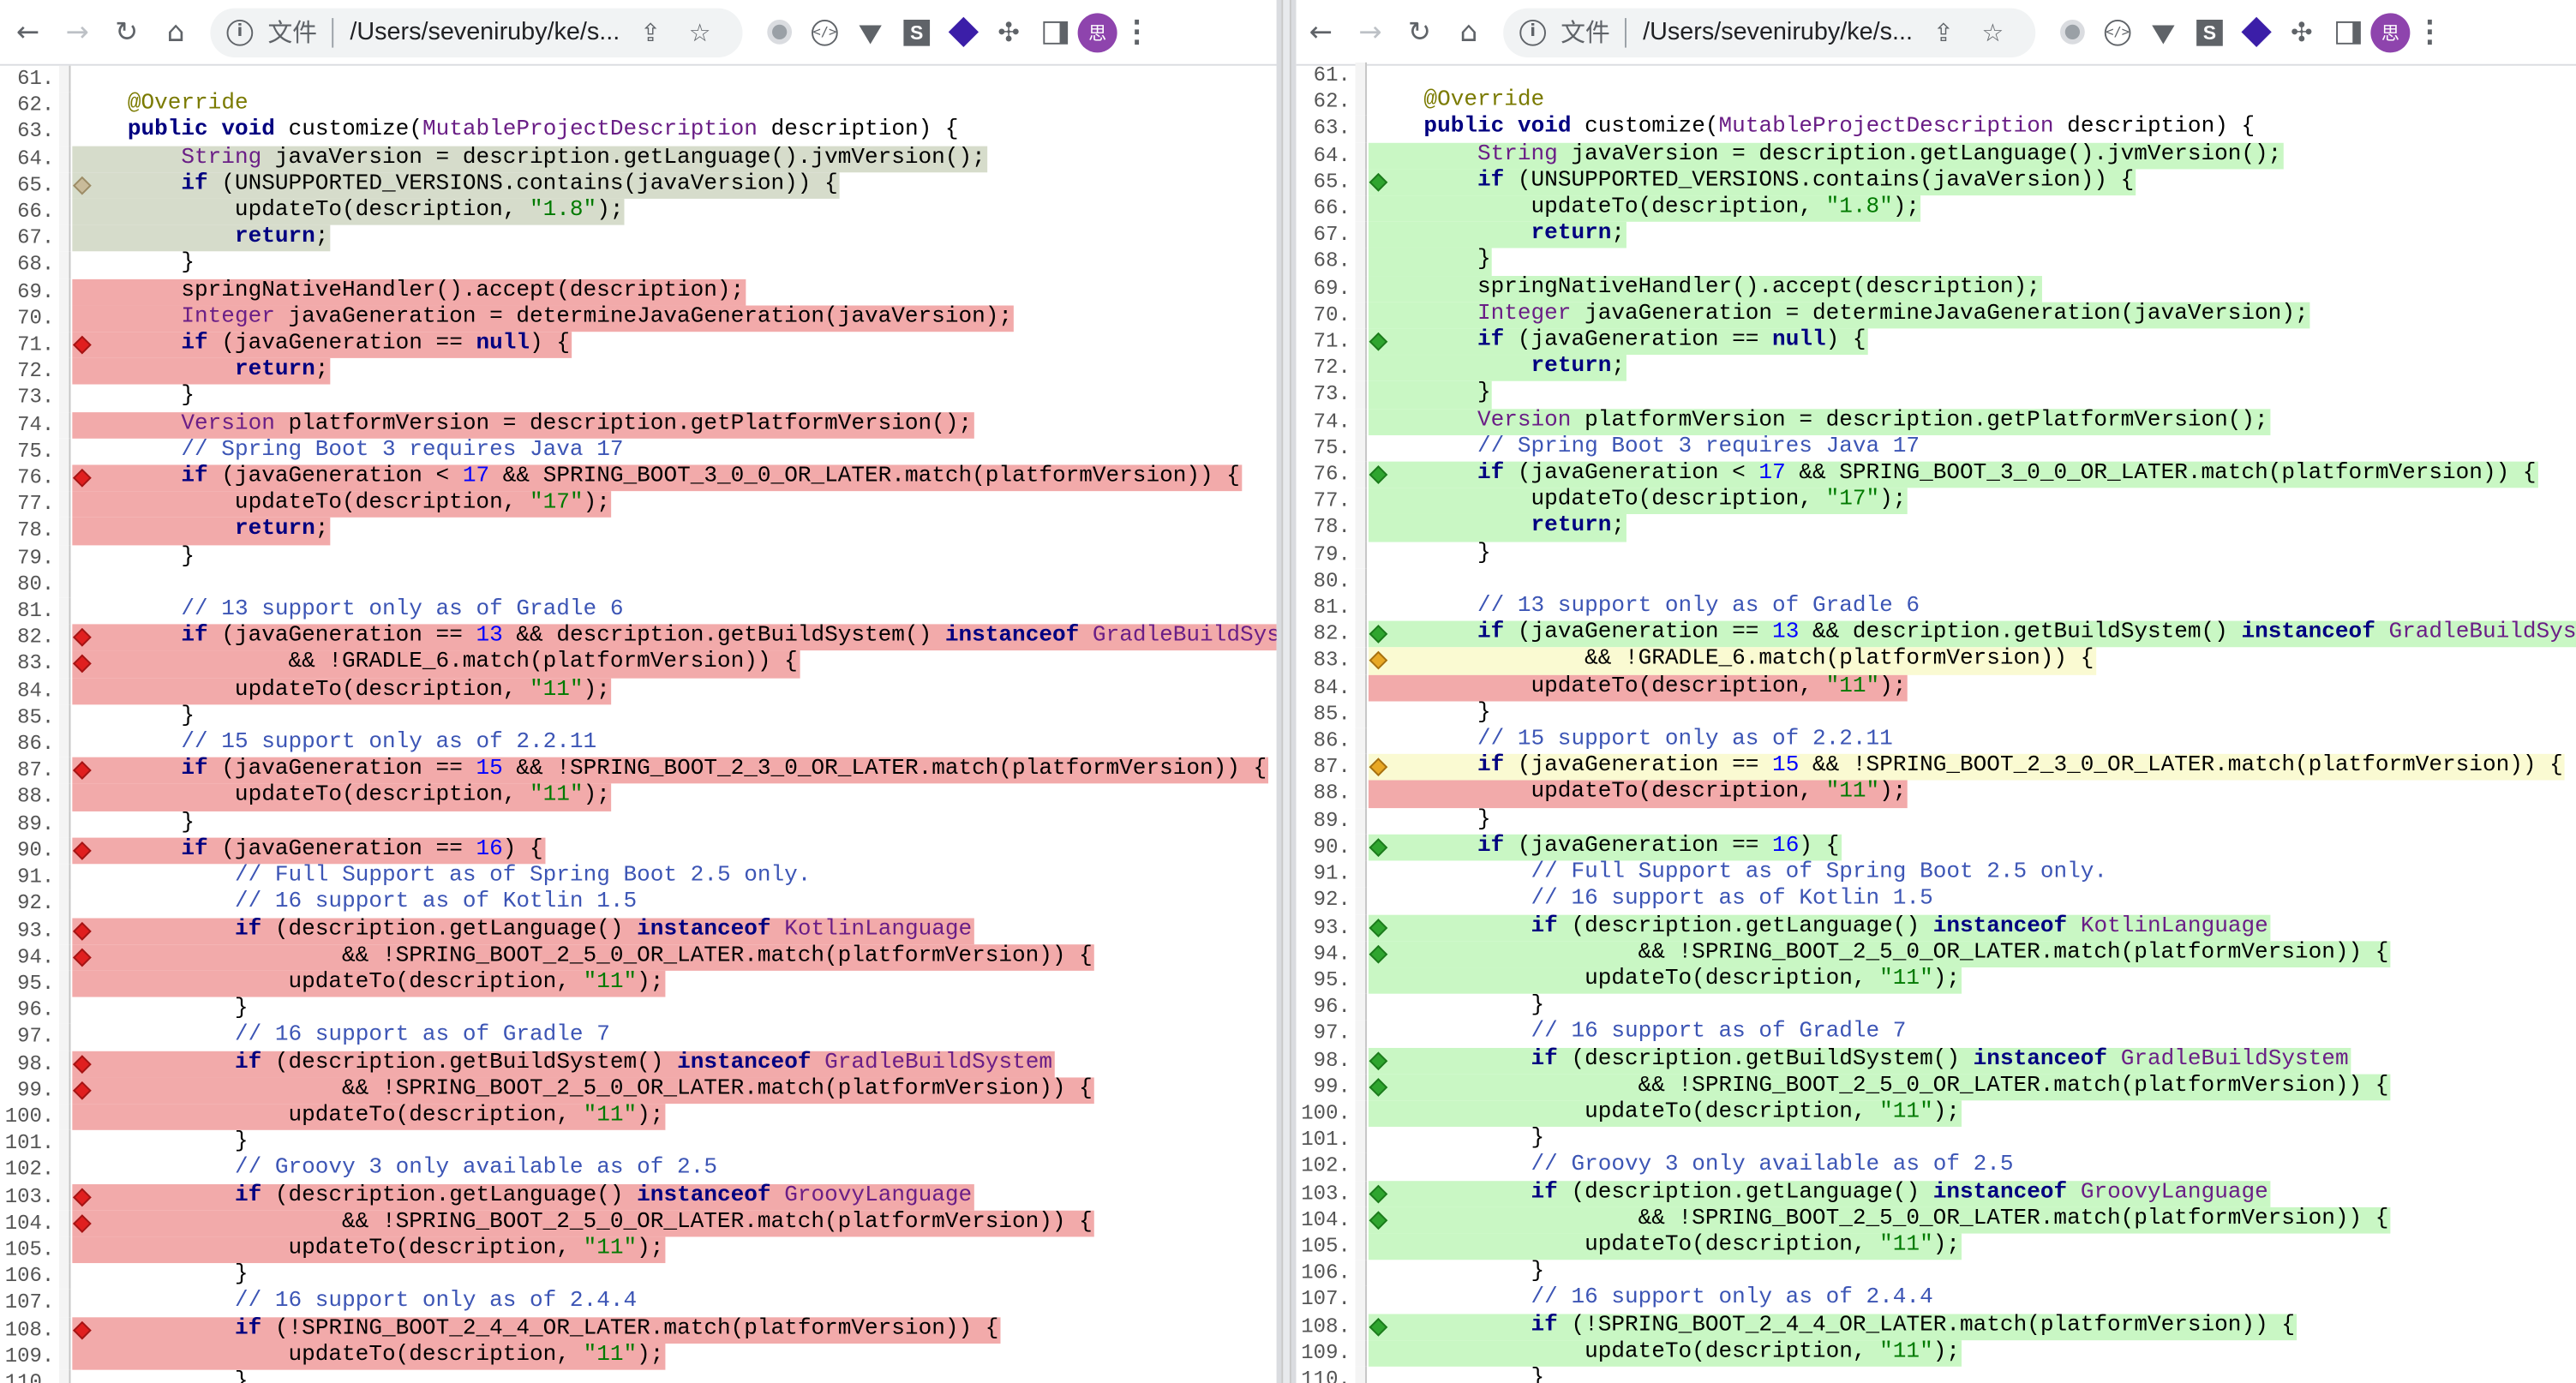  I want to click on code-text: // 16 support as of Kotlin 1.5, so click(355, 904).